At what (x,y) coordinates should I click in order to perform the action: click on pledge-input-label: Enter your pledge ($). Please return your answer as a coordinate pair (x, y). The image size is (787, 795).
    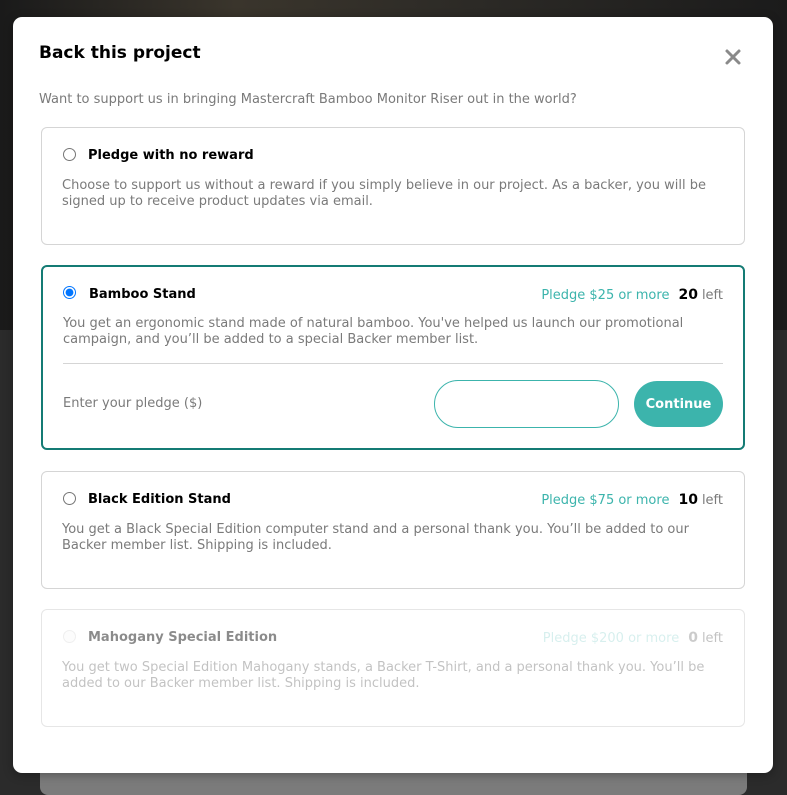
    Looking at the image, I should click on (133, 403).